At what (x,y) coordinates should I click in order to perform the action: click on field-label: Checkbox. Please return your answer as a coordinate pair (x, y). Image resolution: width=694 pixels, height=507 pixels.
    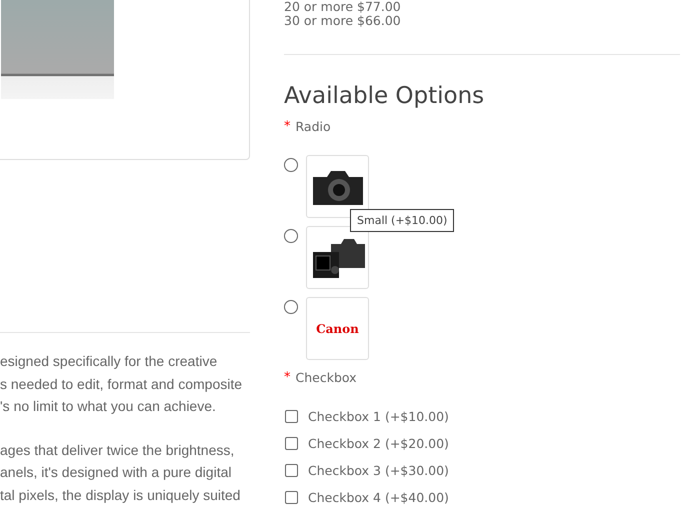
    Looking at the image, I should click on (326, 378).